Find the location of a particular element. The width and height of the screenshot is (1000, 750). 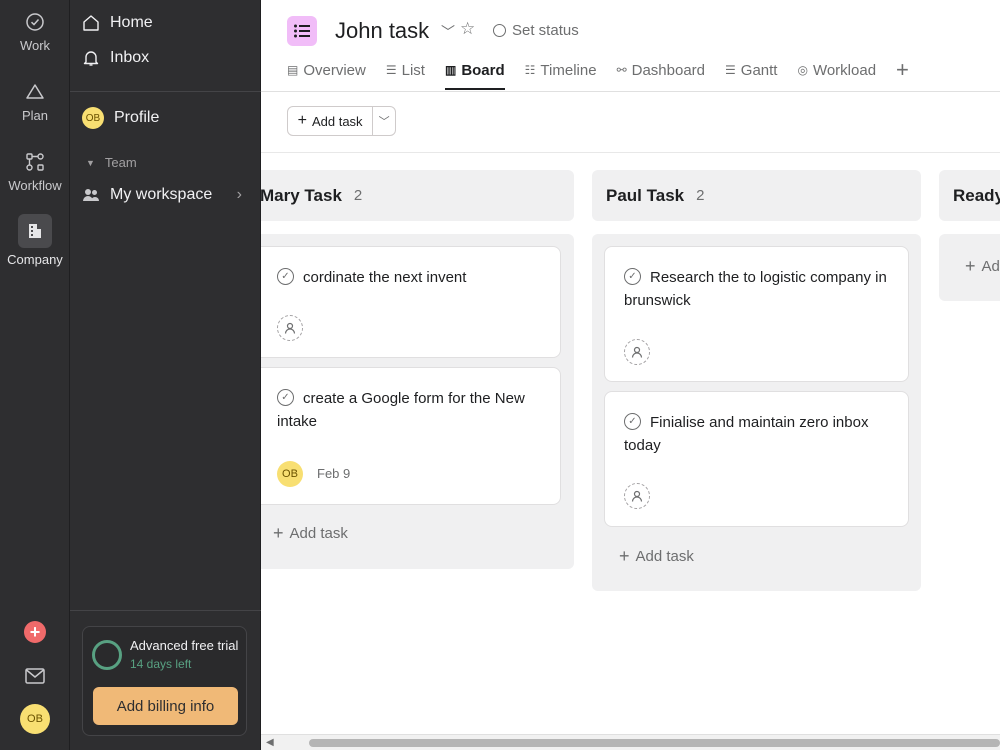

add-billing-info-button: Add billing info is located at coordinates (165, 706).